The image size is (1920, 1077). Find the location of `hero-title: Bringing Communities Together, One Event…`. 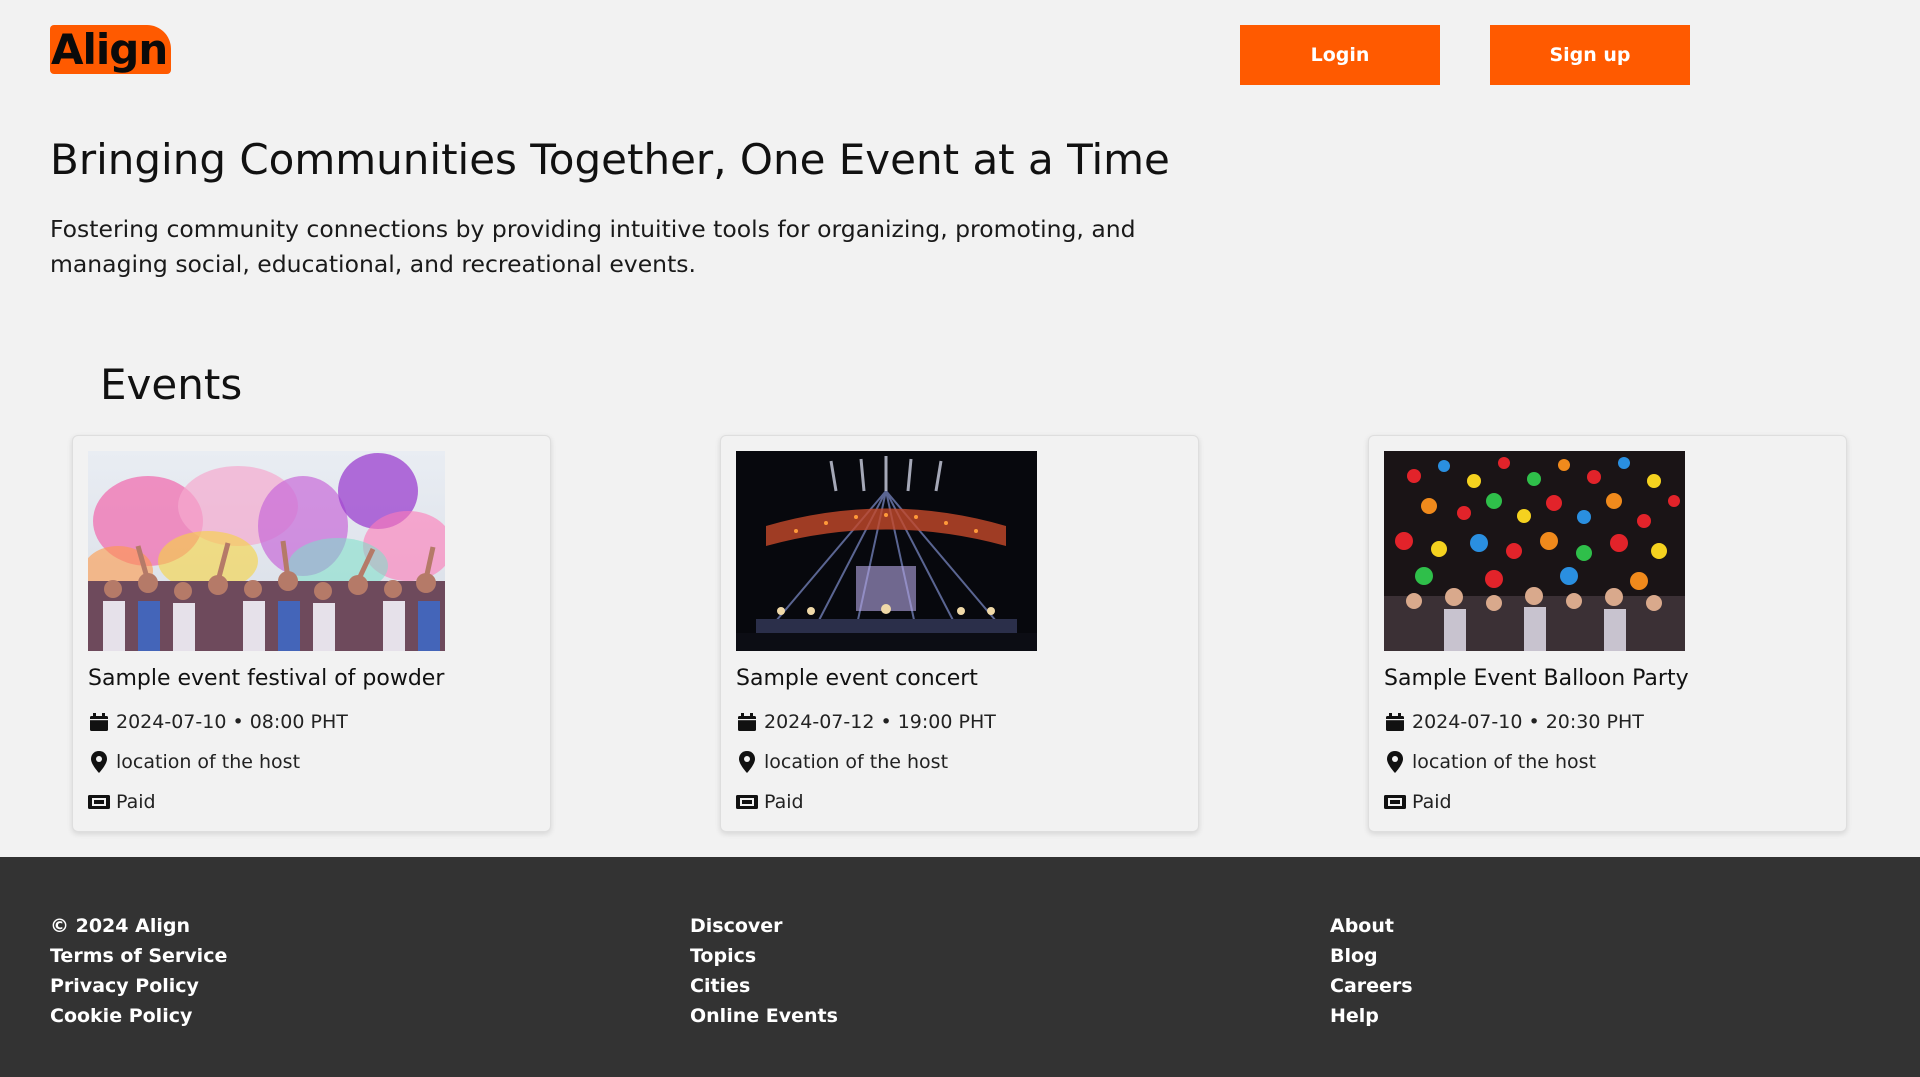

hero-title: Bringing Communities Together, One Event… is located at coordinates (610, 159).